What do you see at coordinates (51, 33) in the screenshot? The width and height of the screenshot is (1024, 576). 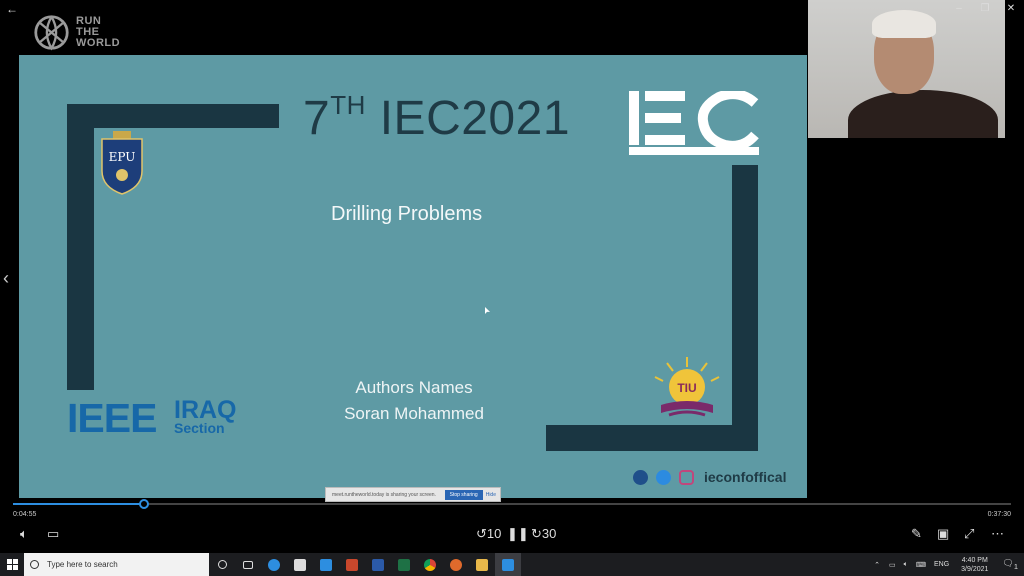 I see `globe-icon` at bounding box center [51, 33].